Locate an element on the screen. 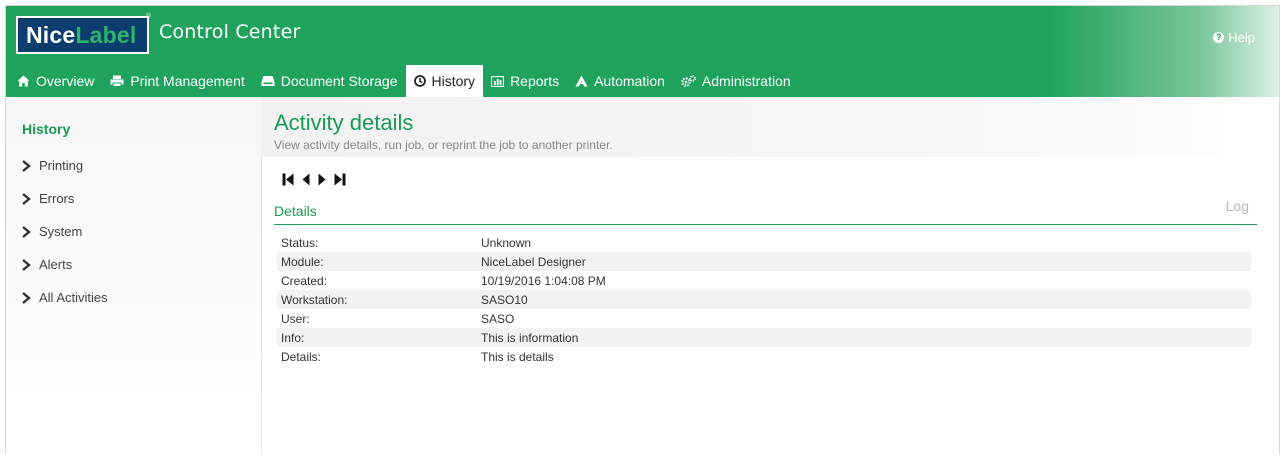 The image size is (1285, 455). detail-key: Status: is located at coordinates (300, 242).